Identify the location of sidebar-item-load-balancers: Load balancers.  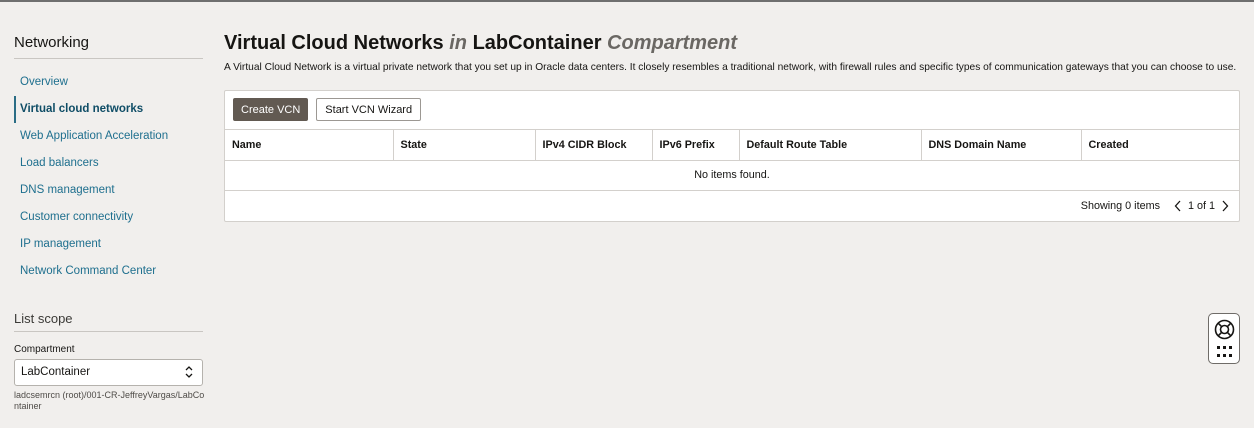
(108, 163).